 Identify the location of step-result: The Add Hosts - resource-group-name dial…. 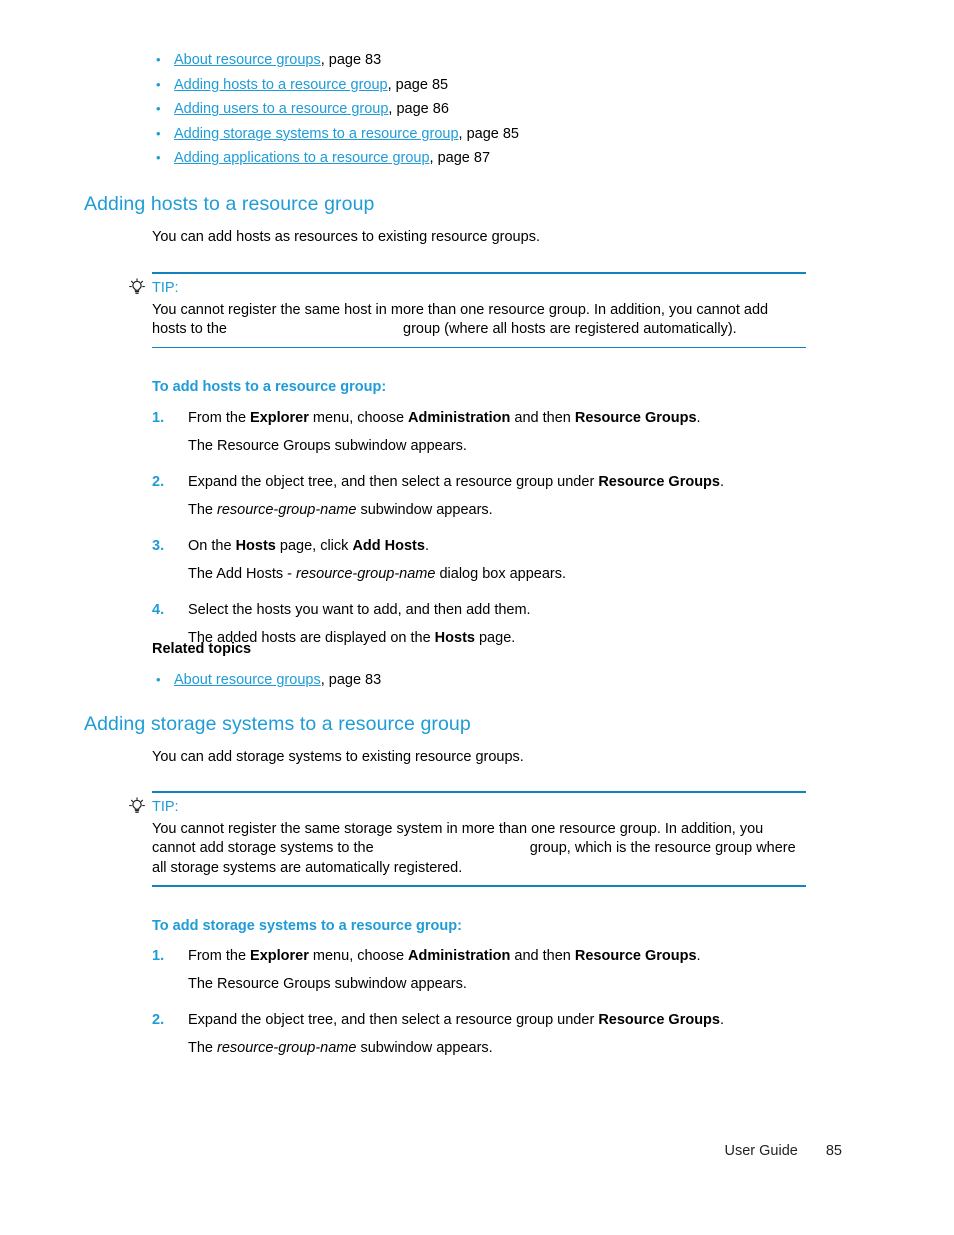
(492, 574).